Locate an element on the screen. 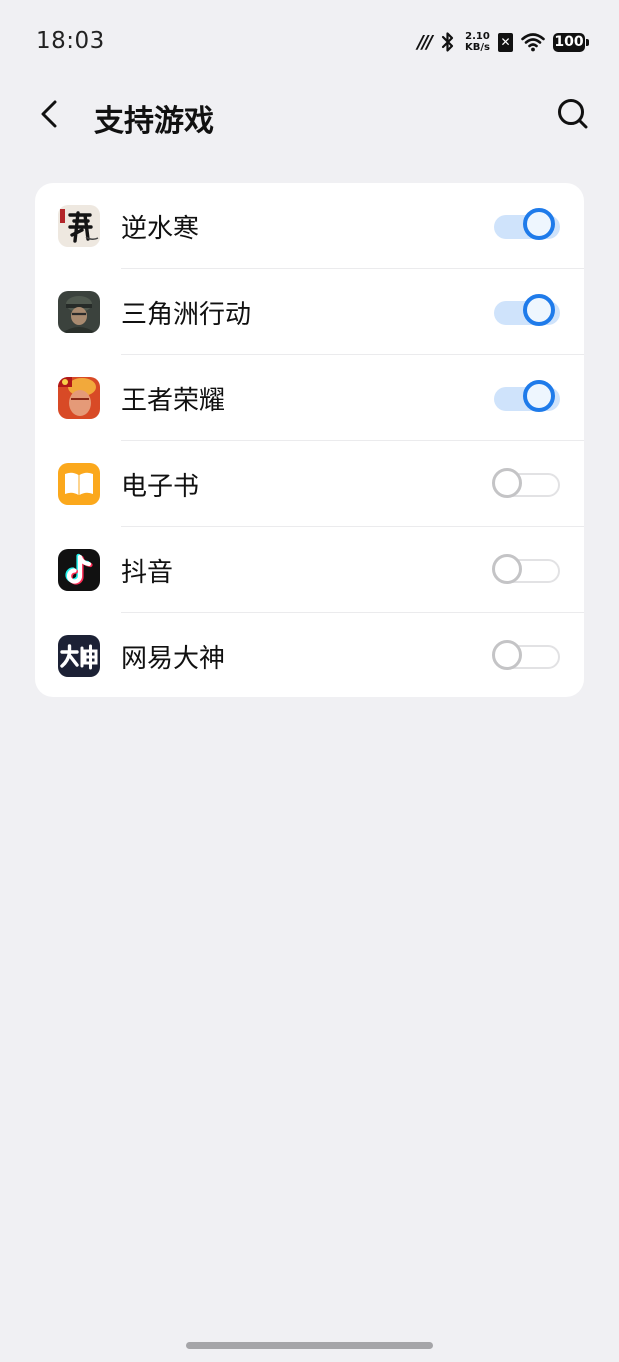 This screenshot has width=619, height=1362. network-speed: 2.10 KB/s is located at coordinates (477, 42).